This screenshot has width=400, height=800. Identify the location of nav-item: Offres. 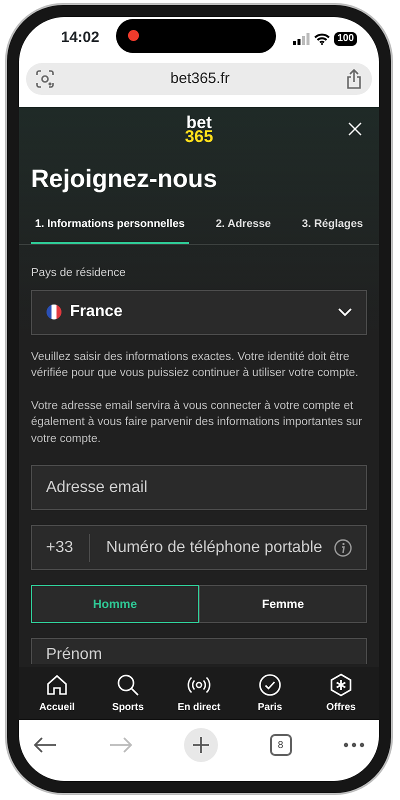
(341, 693).